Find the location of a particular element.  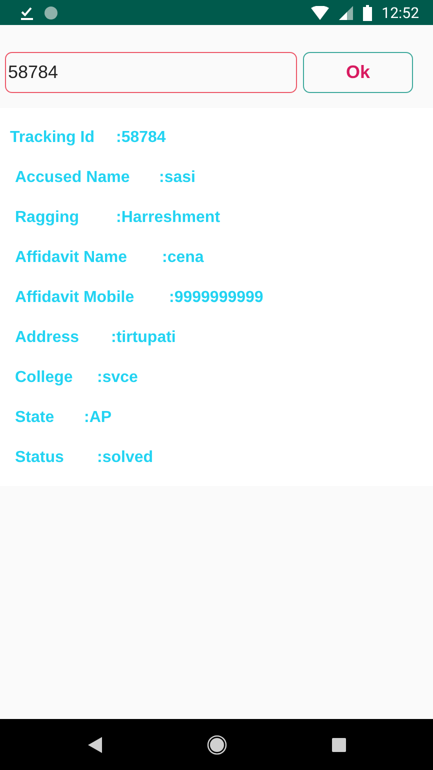

recents-icon is located at coordinates (339, 745).